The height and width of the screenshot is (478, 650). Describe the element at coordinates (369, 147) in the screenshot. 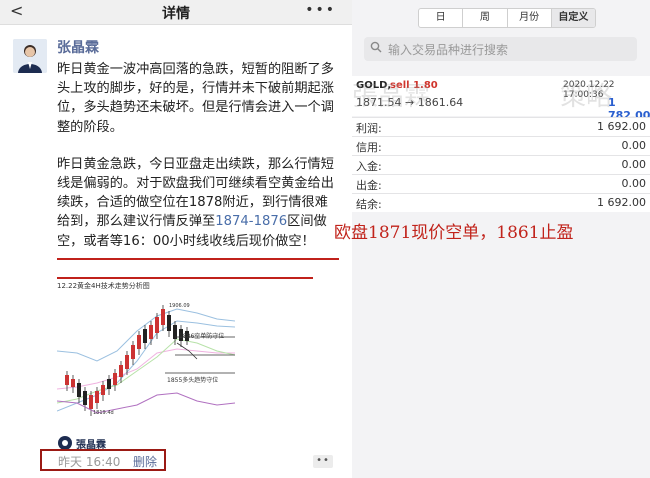

I see `row-label: 信用:` at that location.